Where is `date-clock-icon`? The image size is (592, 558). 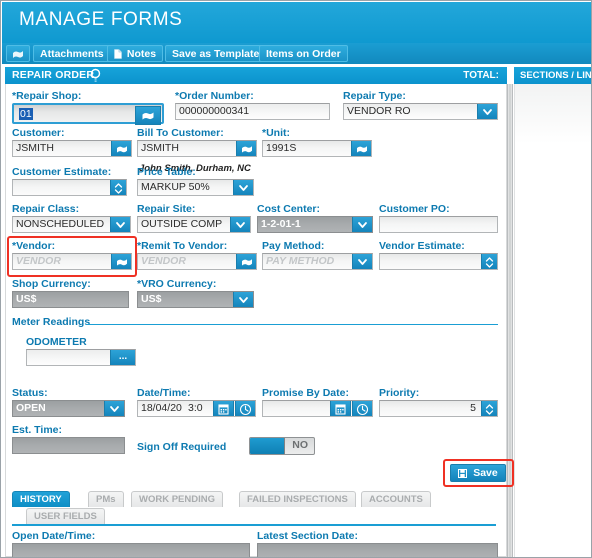 date-clock-icon is located at coordinates (245, 408).